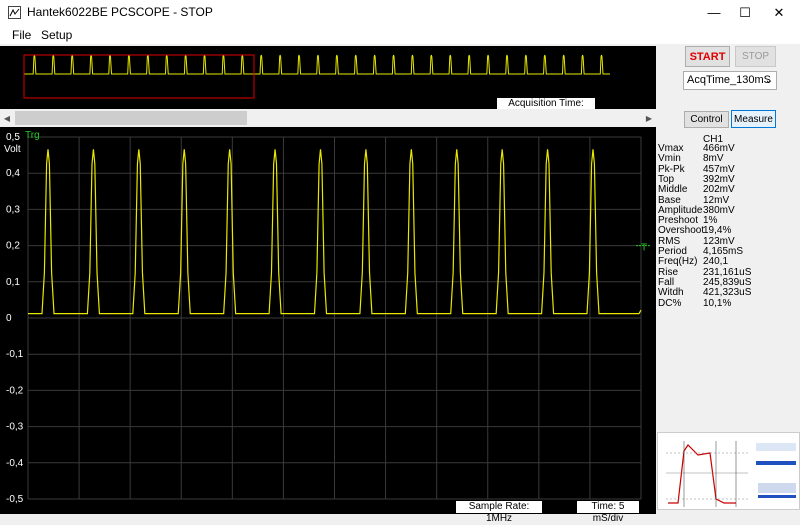 The width and height of the screenshot is (800, 525). What do you see at coordinates (716, 262) in the screenshot?
I see `measurement-value: 240,1` at bounding box center [716, 262].